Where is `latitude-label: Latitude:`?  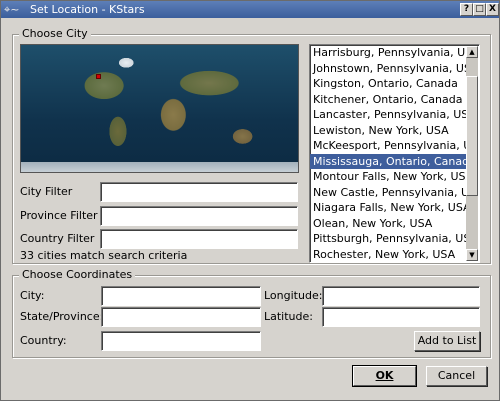
latitude-label: Latitude: is located at coordinates (288, 316).